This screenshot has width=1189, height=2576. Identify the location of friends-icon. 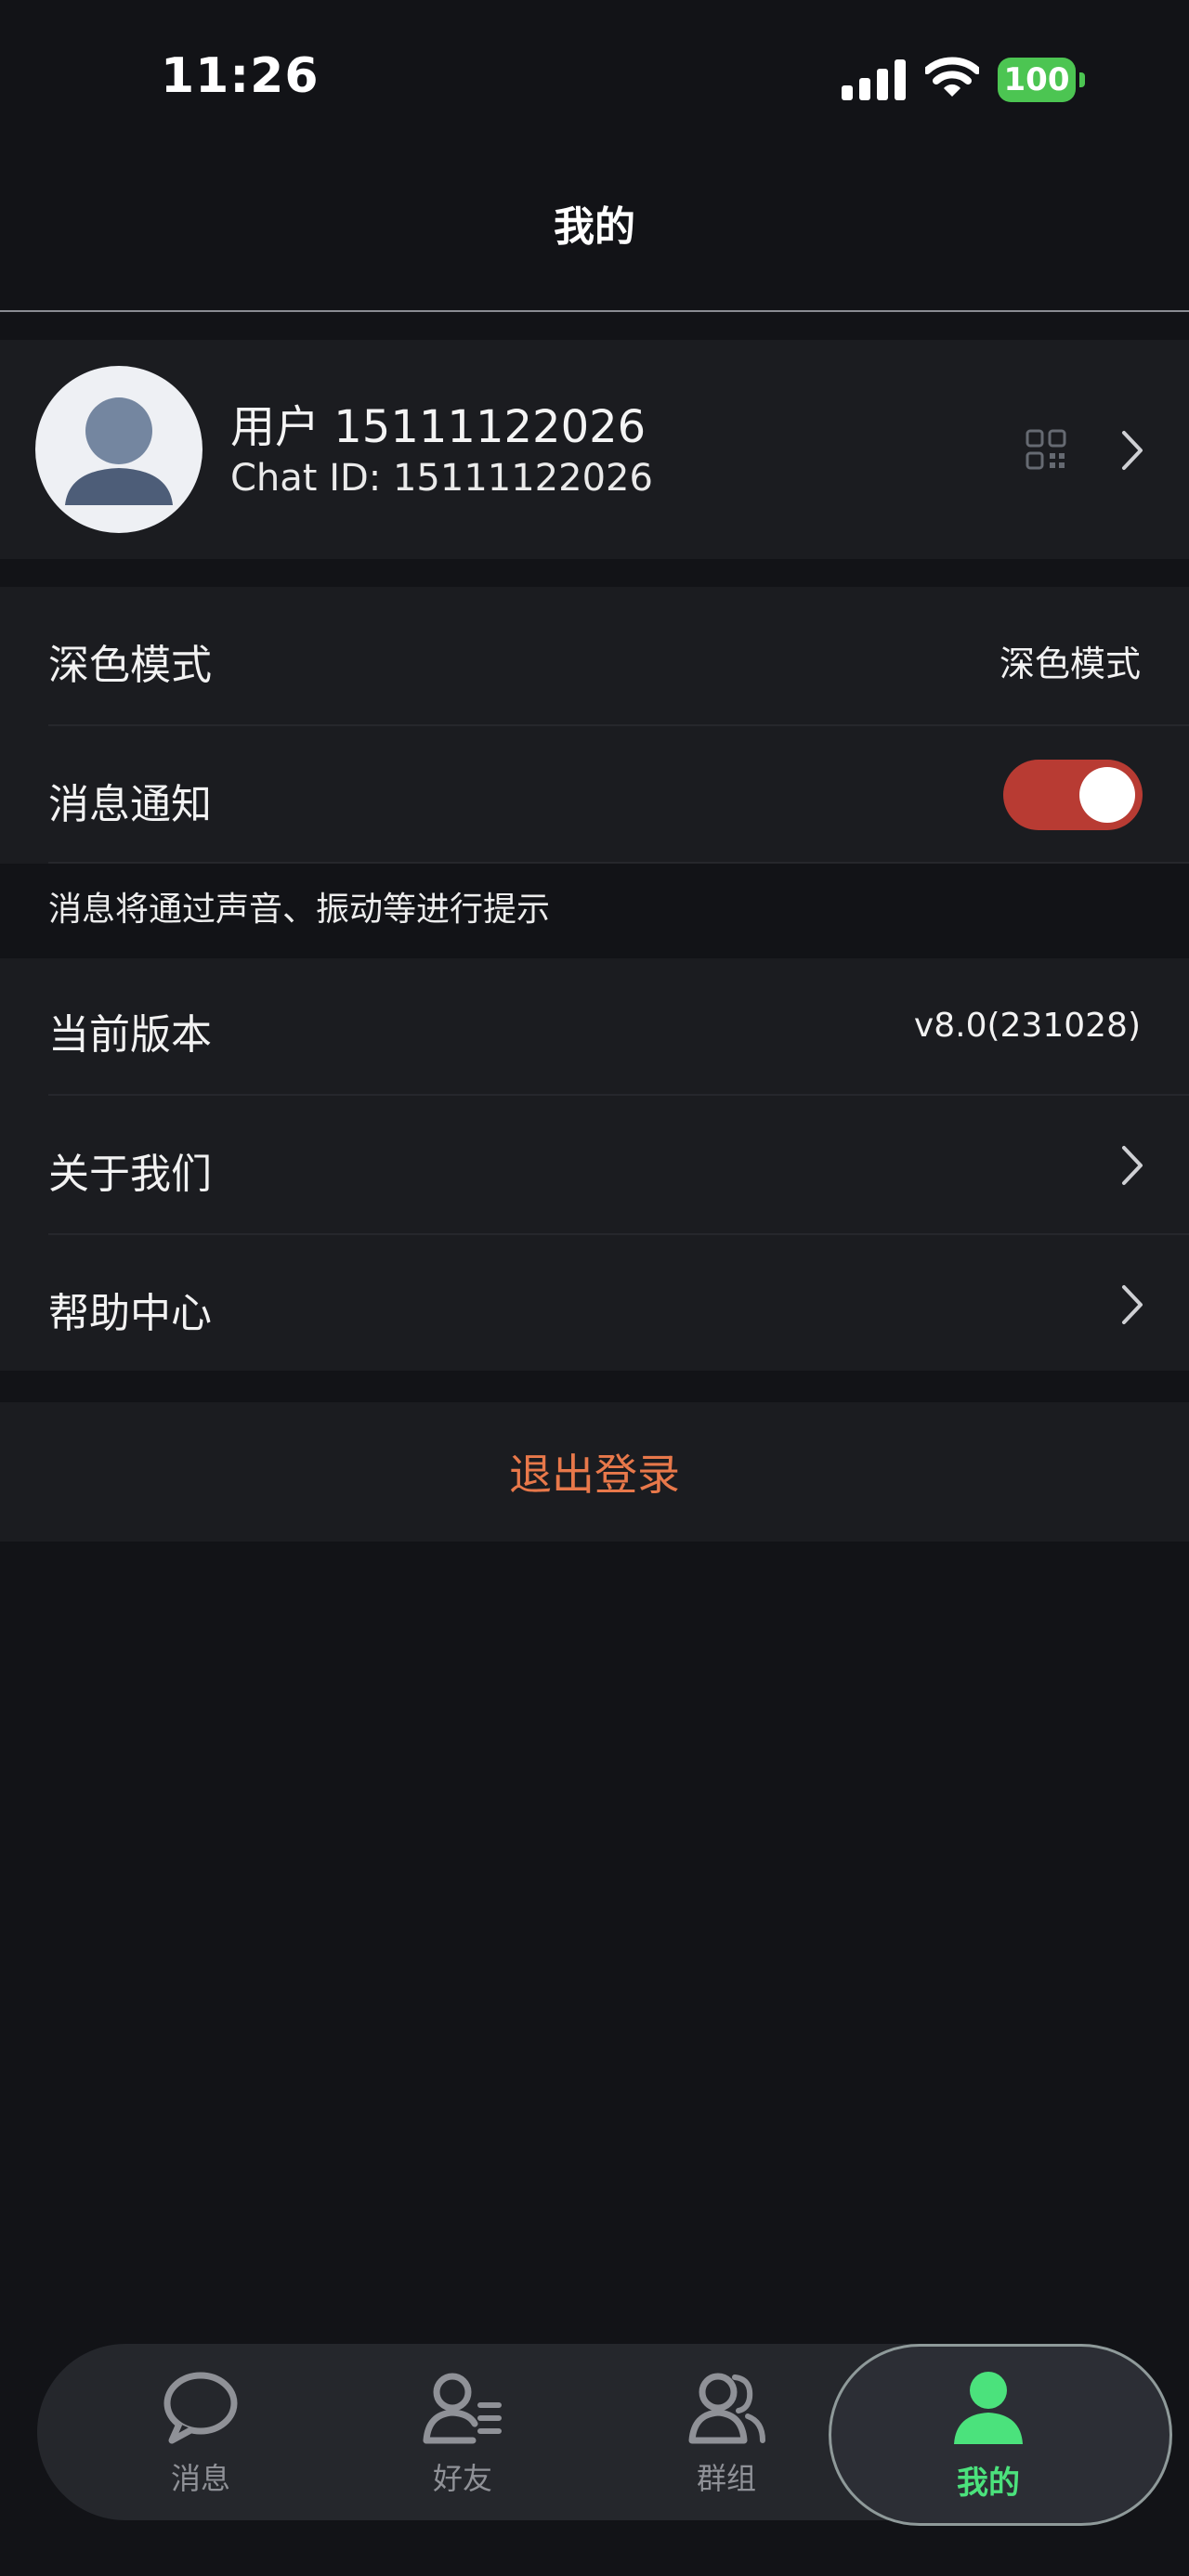
(463, 2409).